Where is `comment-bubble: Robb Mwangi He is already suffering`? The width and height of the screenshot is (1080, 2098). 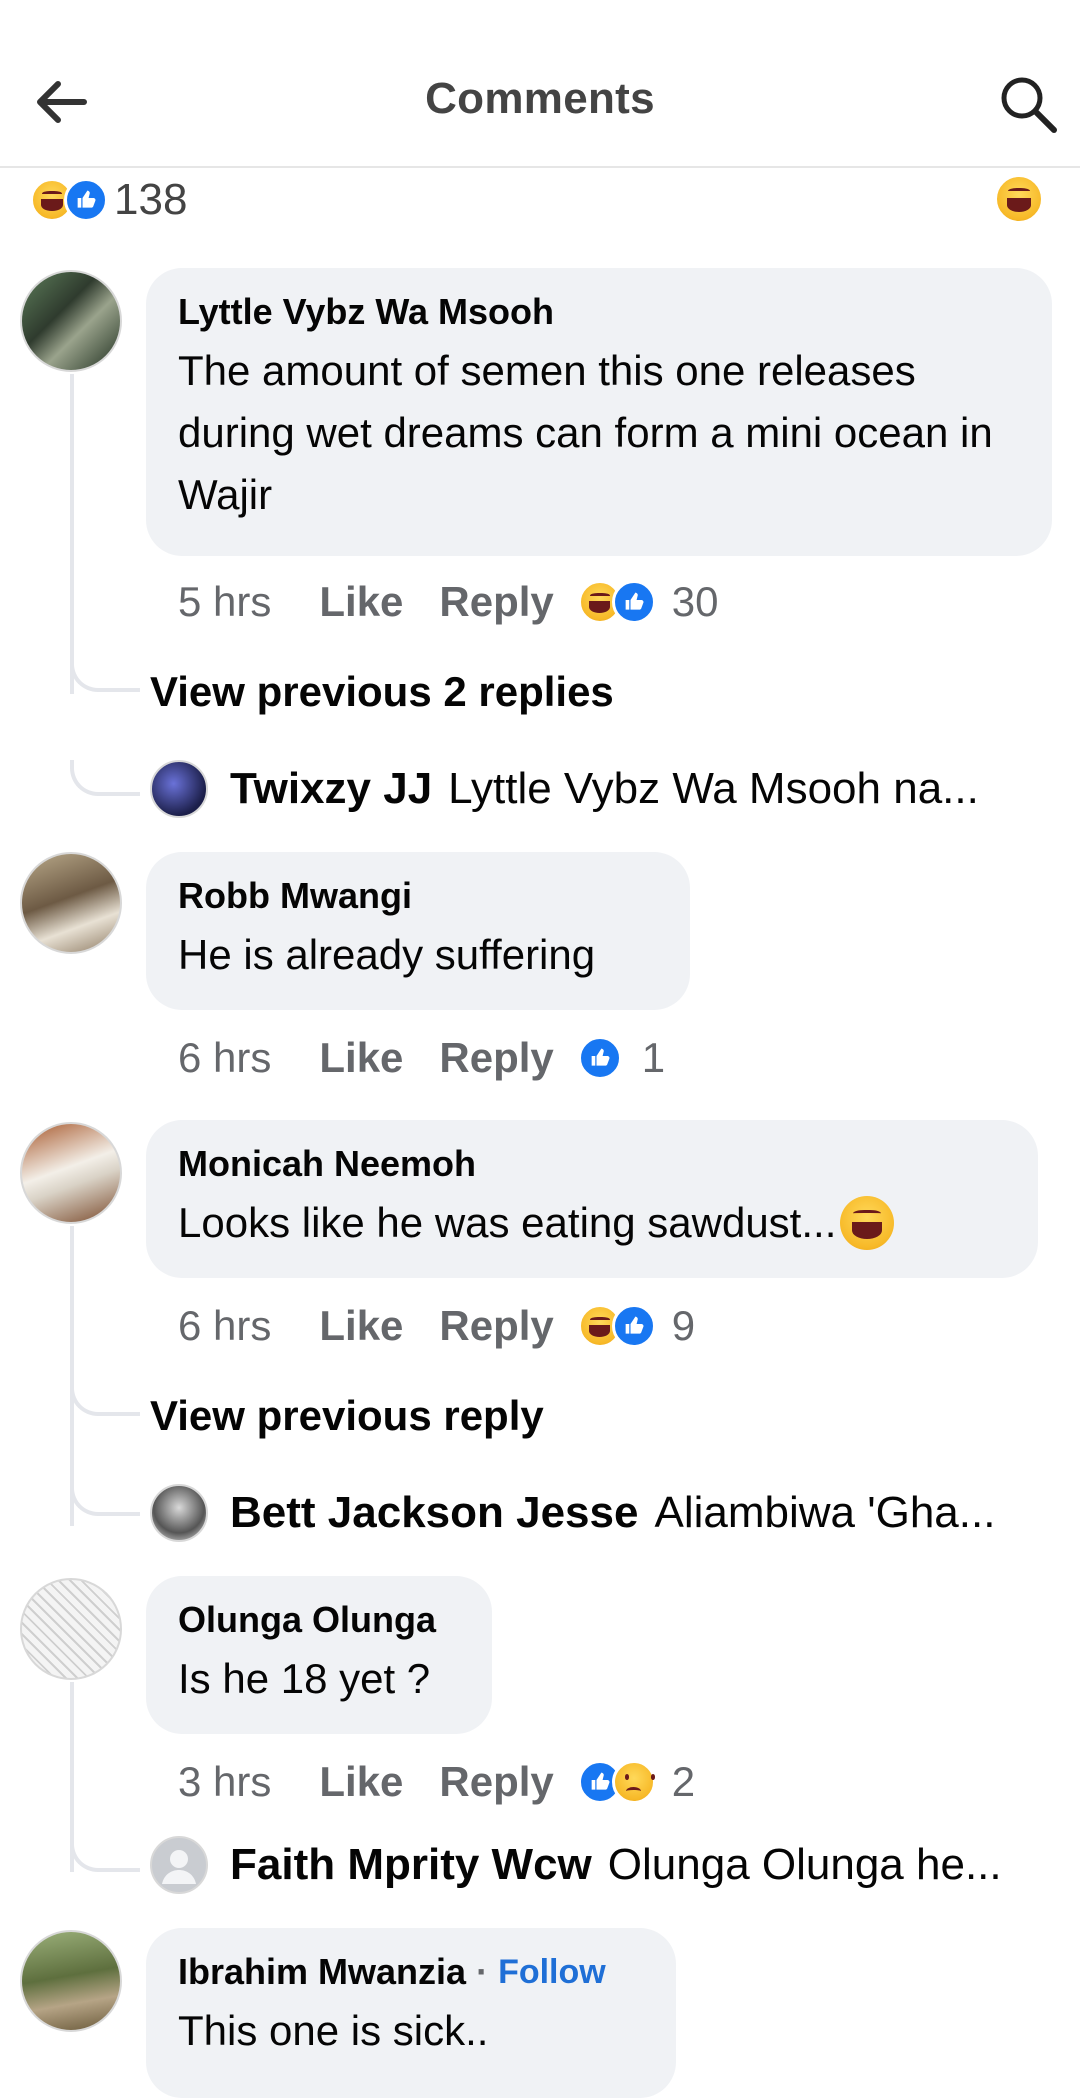
comment-bubble: Robb Mwangi He is already suffering is located at coordinates (418, 931).